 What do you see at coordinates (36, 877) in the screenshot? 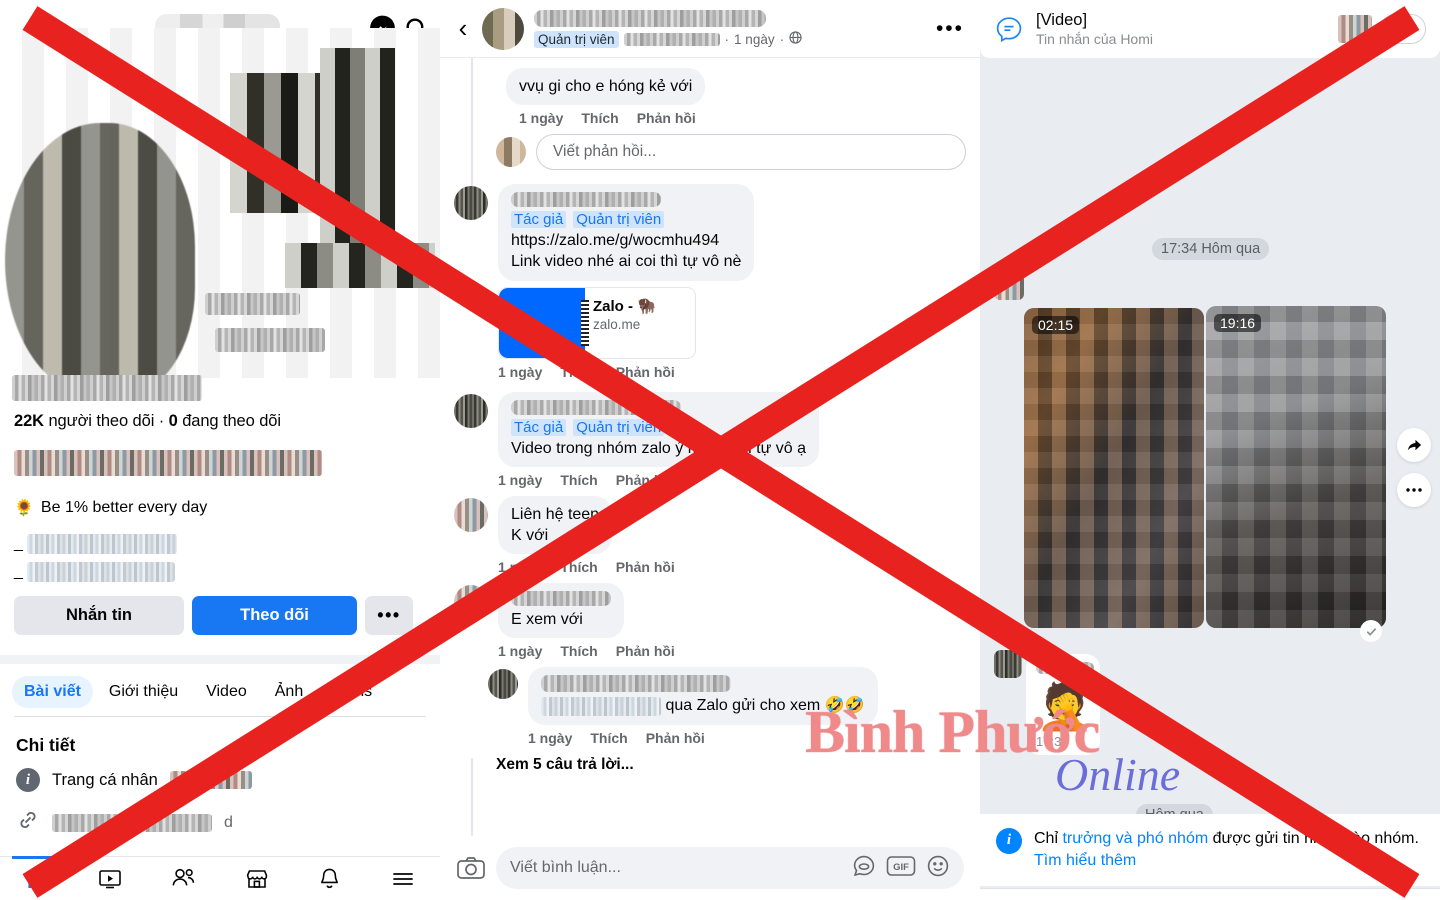
I see `nav-home-icon` at bounding box center [36, 877].